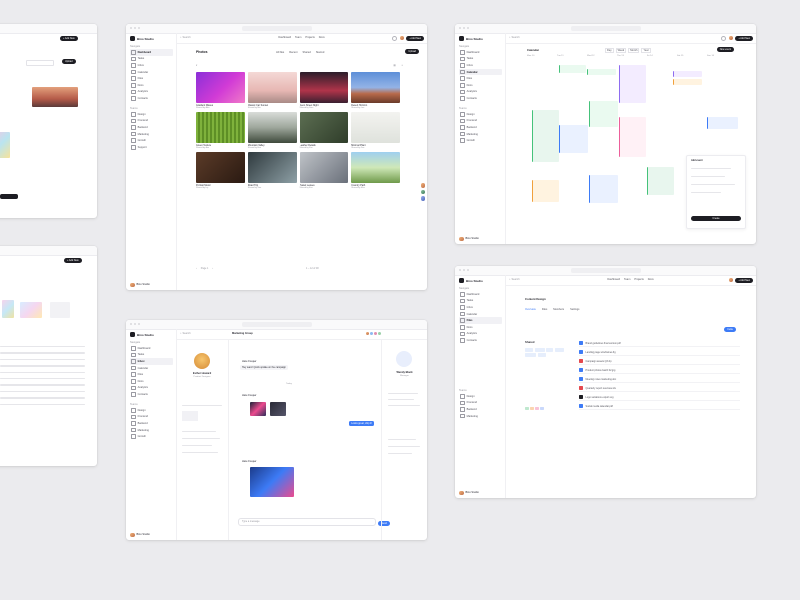 The height and width of the screenshot is (600, 800). I want to click on photo-card: Pastel Leaves Shared by Eva, so click(324, 170).